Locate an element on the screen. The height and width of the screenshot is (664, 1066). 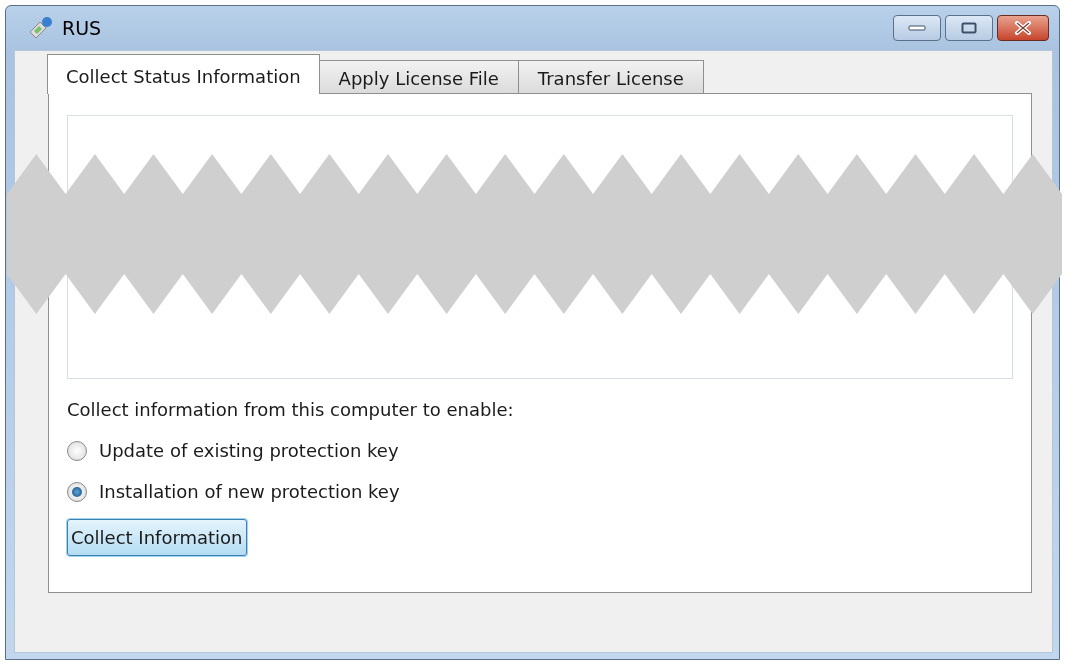
close-button is located at coordinates (1023, 28).